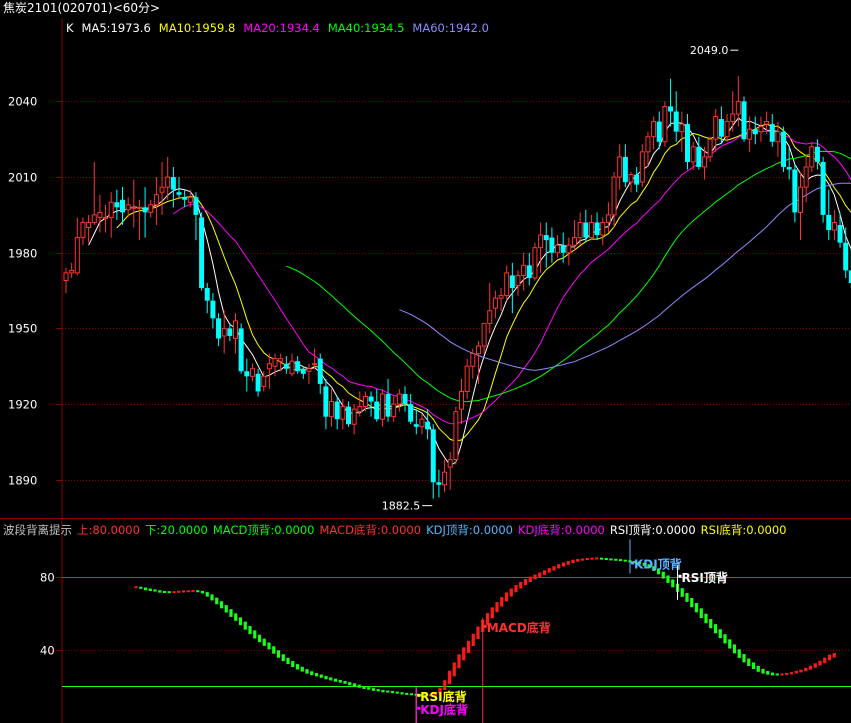 The image size is (851, 723). I want to click on sub-legend-item: KDJ底背:0.0000, so click(561, 530).